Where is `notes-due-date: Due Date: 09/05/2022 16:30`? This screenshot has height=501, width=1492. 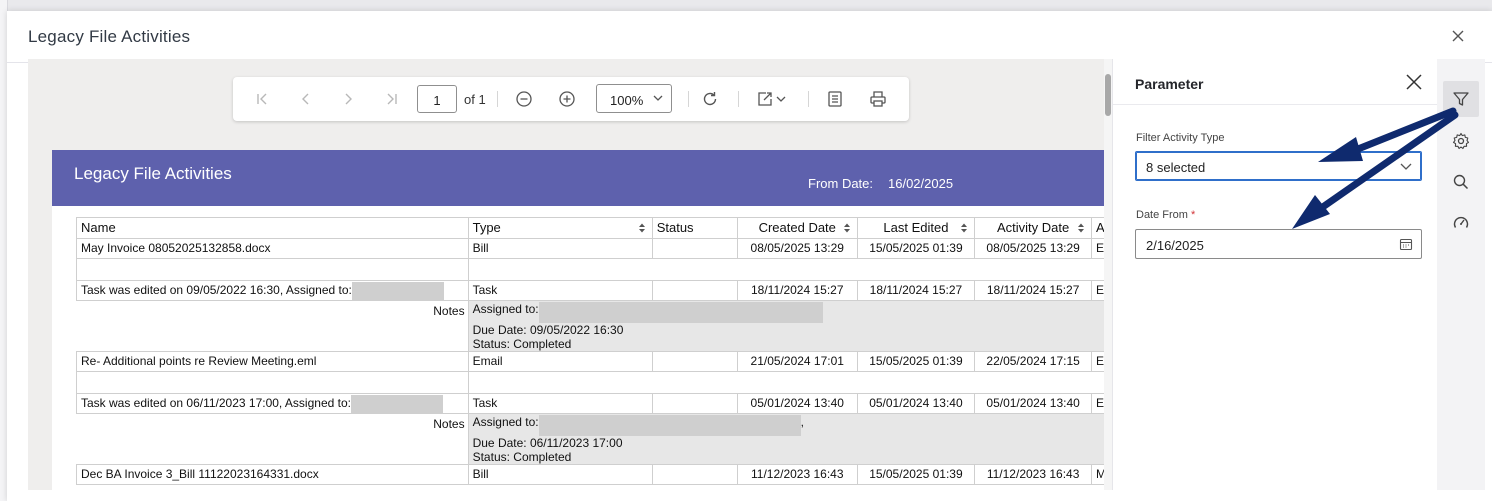 notes-due-date: Due Date: 09/05/2022 16:30 is located at coordinates (548, 330).